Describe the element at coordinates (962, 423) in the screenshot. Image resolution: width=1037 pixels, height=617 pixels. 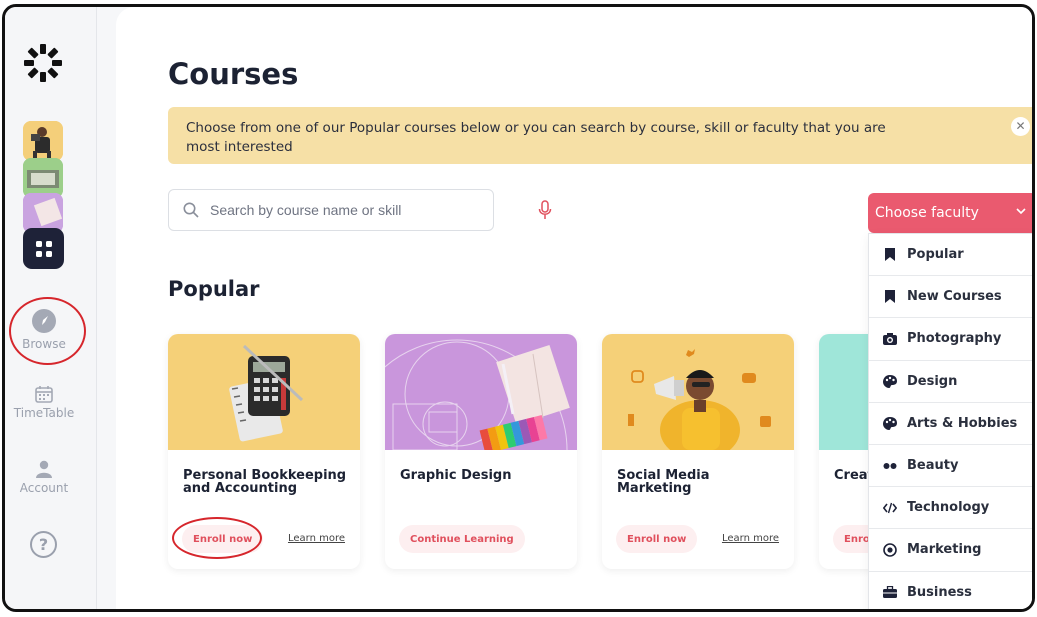
I see `faculty-item-label: Arts & Hobbies` at that location.